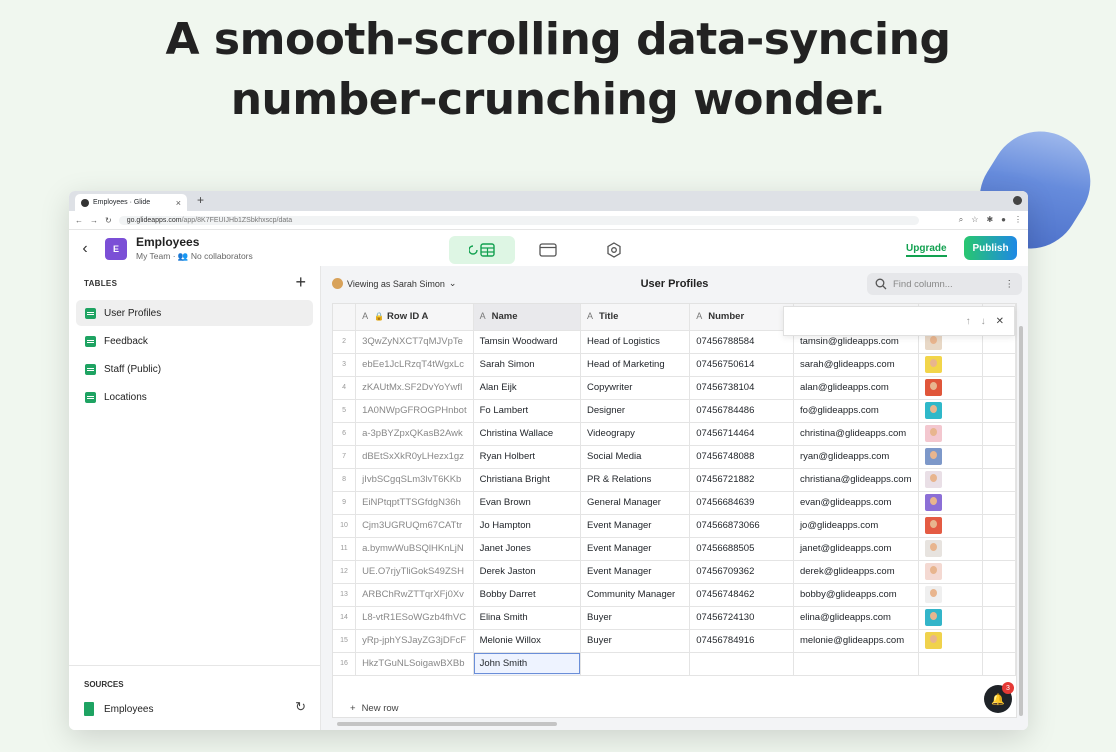  What do you see at coordinates (527, 618) in the screenshot?
I see `cell-name: Elina Smith` at bounding box center [527, 618].